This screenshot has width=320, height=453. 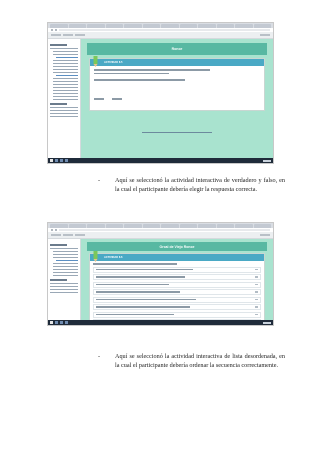 I want to click on page-banner: Ronce, so click(x=177, y=49).